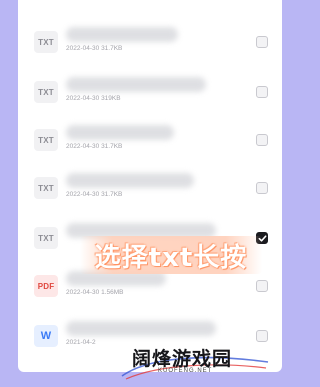  Describe the element at coordinates (111, 98) in the screenshot. I see `file-size: 319KB` at that location.